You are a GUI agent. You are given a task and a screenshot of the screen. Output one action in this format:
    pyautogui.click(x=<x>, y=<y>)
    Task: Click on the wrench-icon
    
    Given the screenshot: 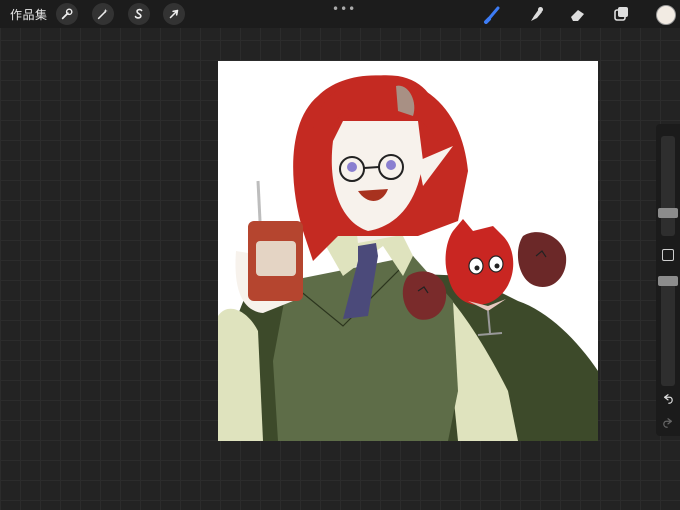 What is the action you would take?
    pyautogui.click(x=67, y=14)
    